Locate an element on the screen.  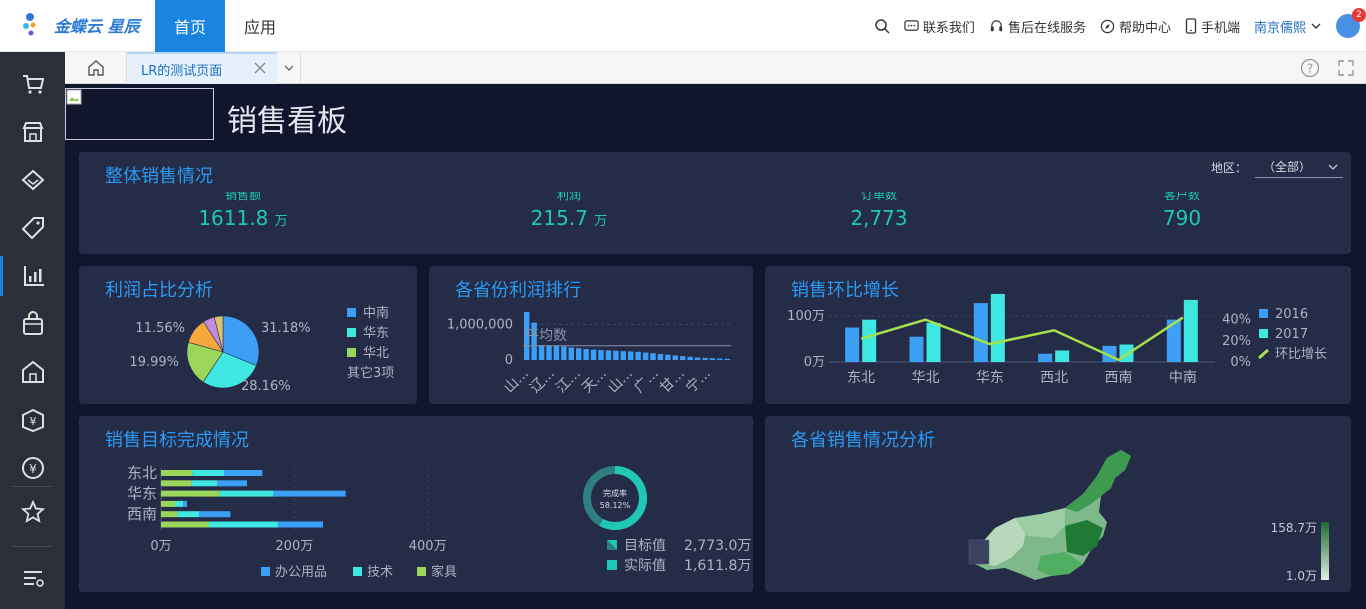
user-menu: 南京儒熙 is located at coordinates (1288, 26).